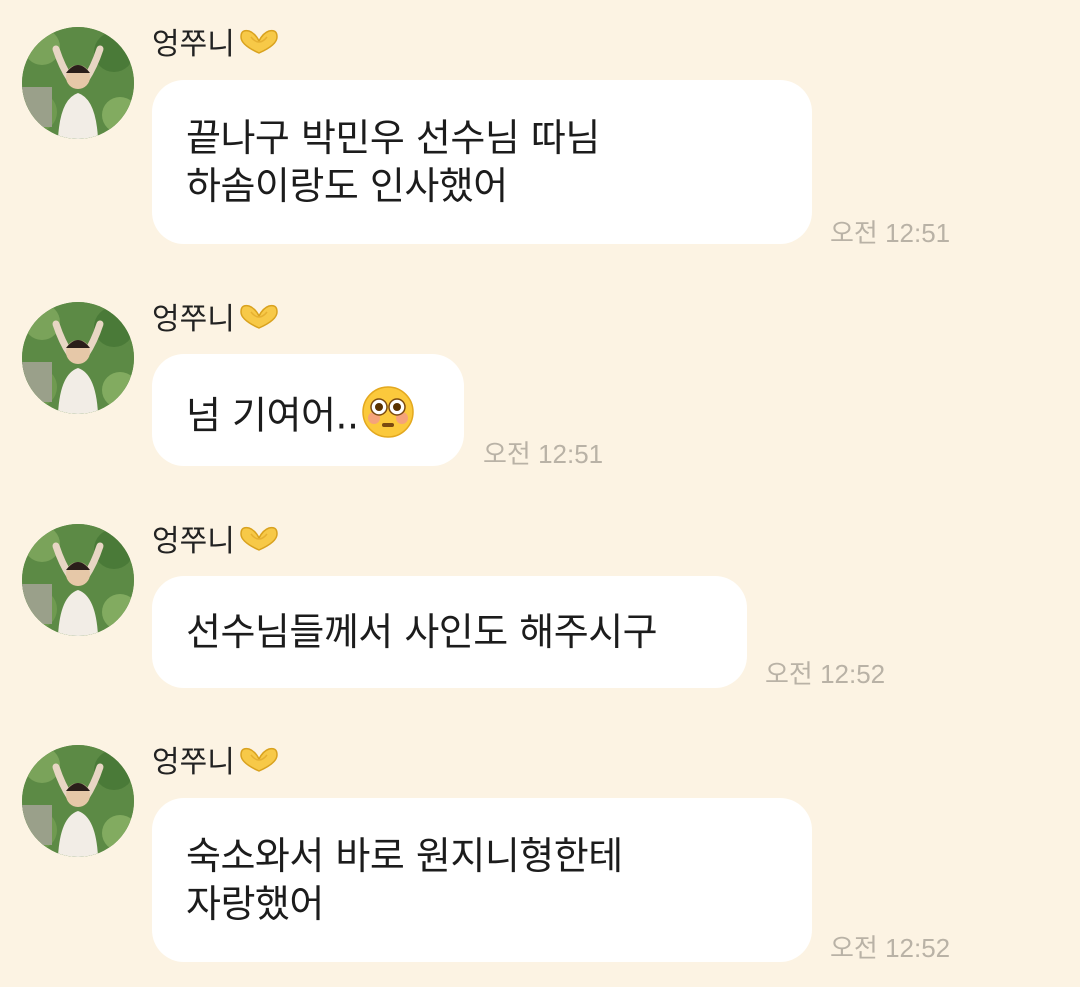 The width and height of the screenshot is (1080, 987). Describe the element at coordinates (388, 418) in the screenshot. I see `flushed-face-emoji` at that location.